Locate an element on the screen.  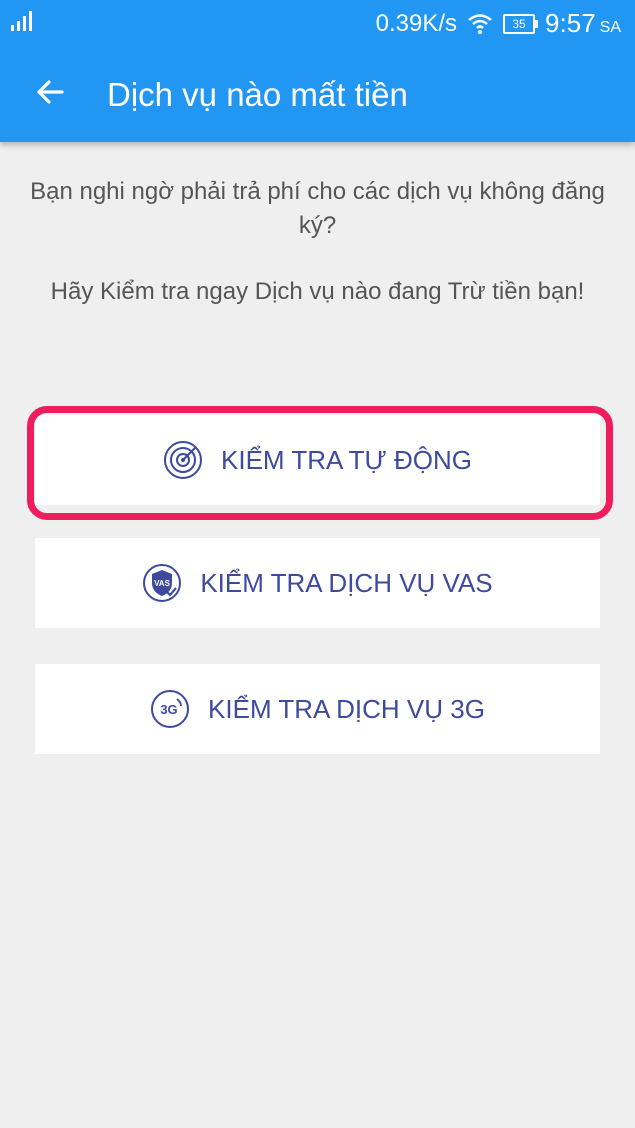
3g-check-button: 3G KIỂM TRA DỊCH VỤ 3G is located at coordinates (317, 709).